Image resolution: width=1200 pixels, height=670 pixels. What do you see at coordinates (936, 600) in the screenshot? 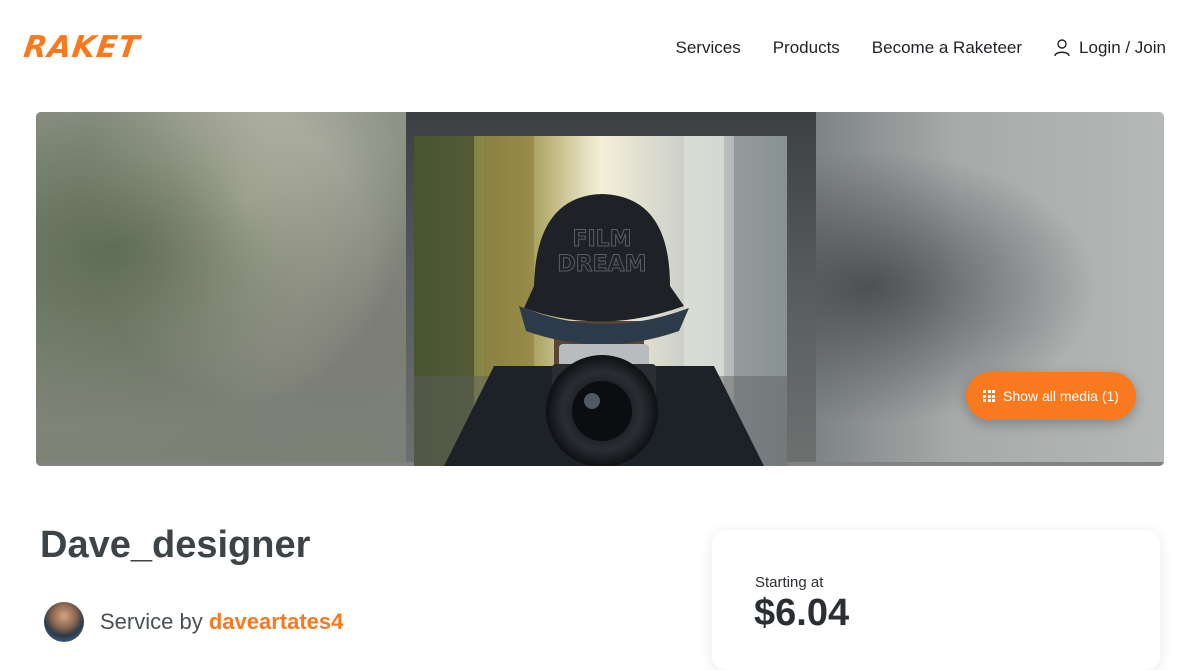
I see `price-card: Starting at $6.04` at bounding box center [936, 600].